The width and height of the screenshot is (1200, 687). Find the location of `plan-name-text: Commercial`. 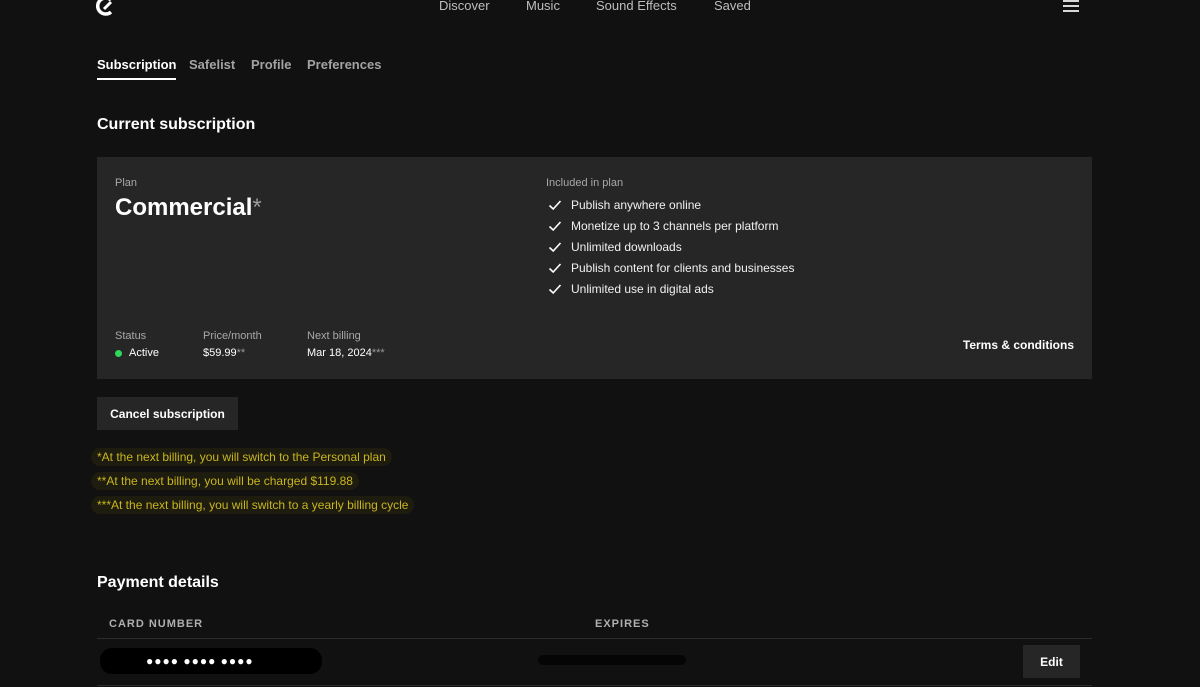

plan-name-text: Commercial is located at coordinates (184, 207).